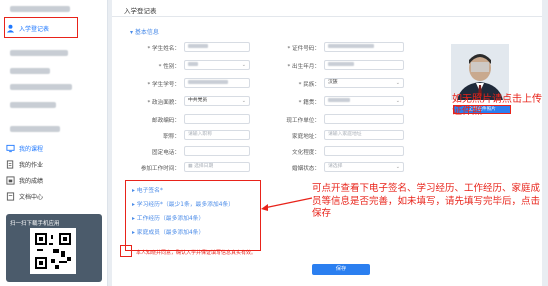 The width and height of the screenshot is (548, 286). What do you see at coordinates (198, 205) in the screenshot?
I see `link-hint: （最少1条，最多添加4条）` at bounding box center [198, 205].